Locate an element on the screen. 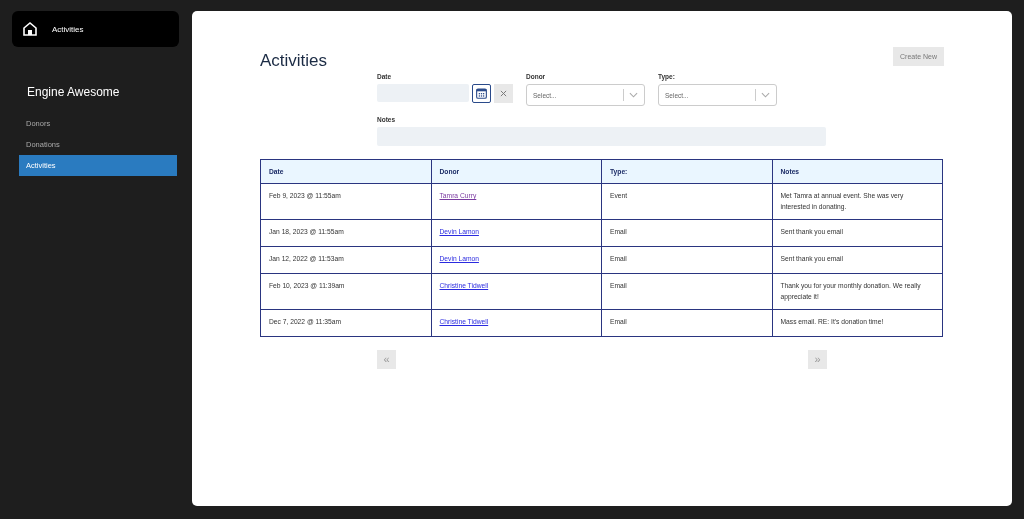 The image size is (1024, 519). calendar-icon is located at coordinates (481, 93).